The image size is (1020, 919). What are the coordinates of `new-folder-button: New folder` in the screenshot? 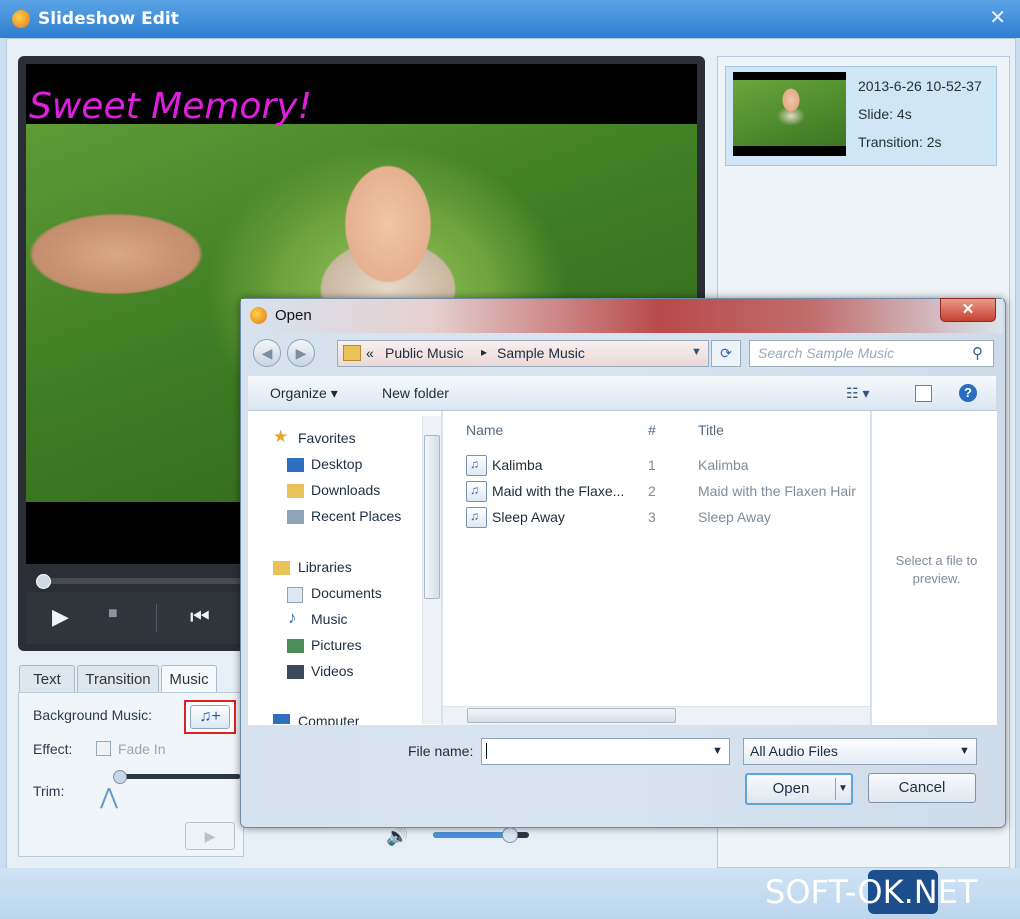 It's located at (415, 393).